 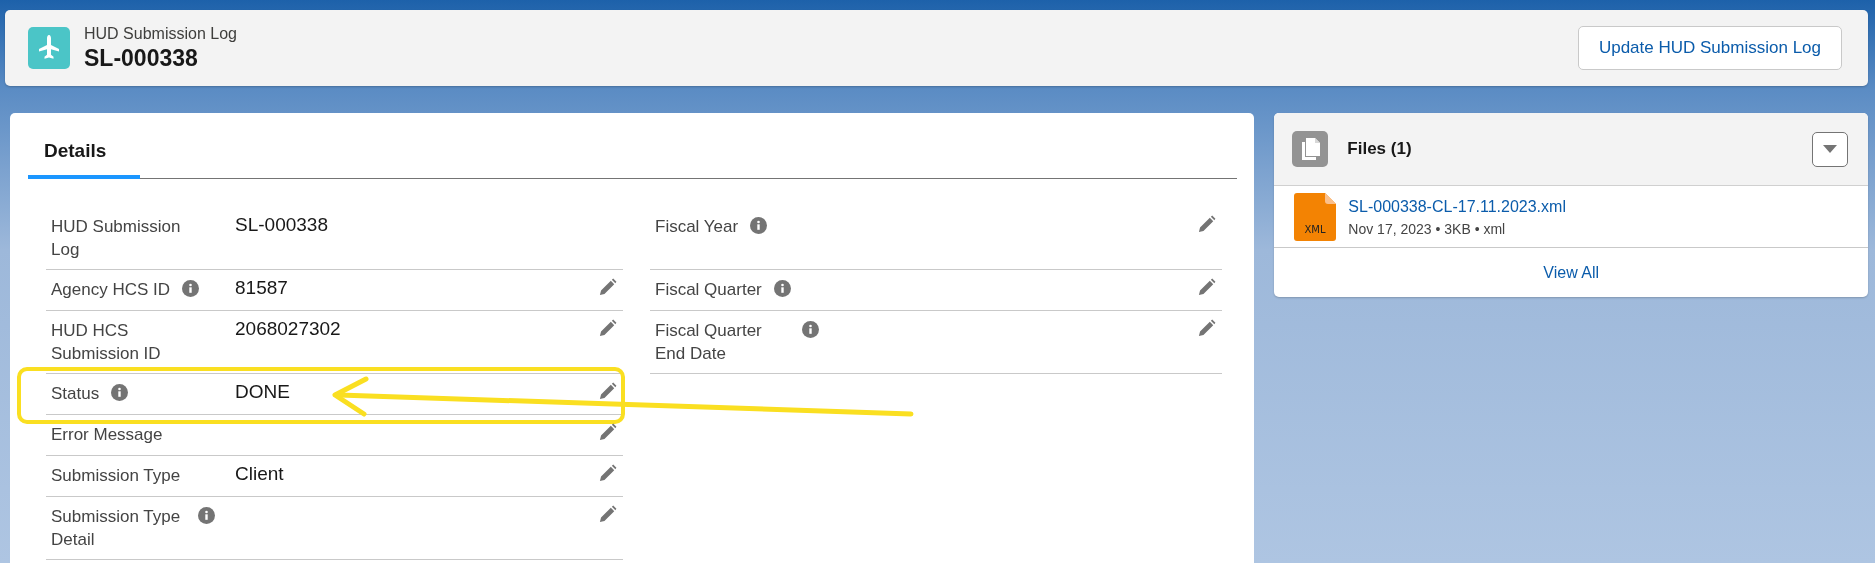 What do you see at coordinates (141, 58) in the screenshot?
I see `record-title: SL-000338` at bounding box center [141, 58].